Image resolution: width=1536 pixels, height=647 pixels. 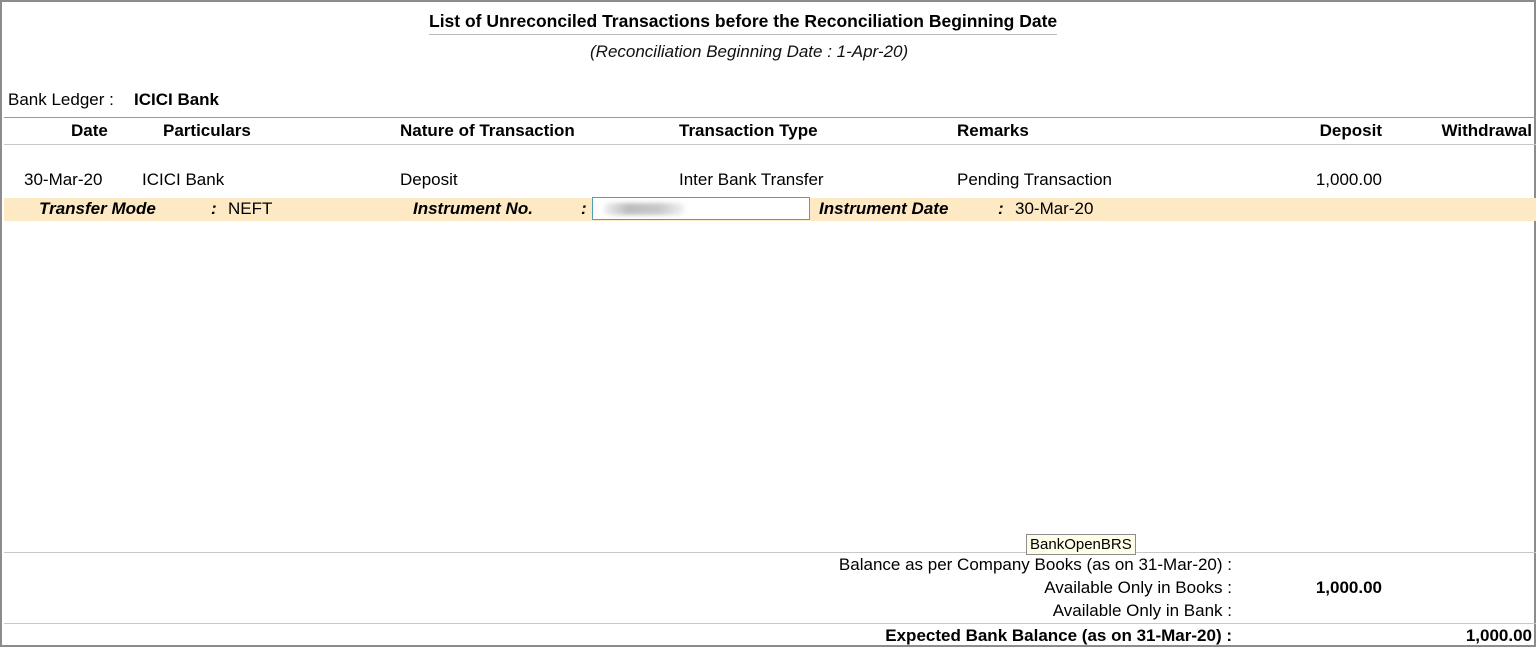 I want to click on instrument-no-label: Instrument No., so click(x=473, y=208).